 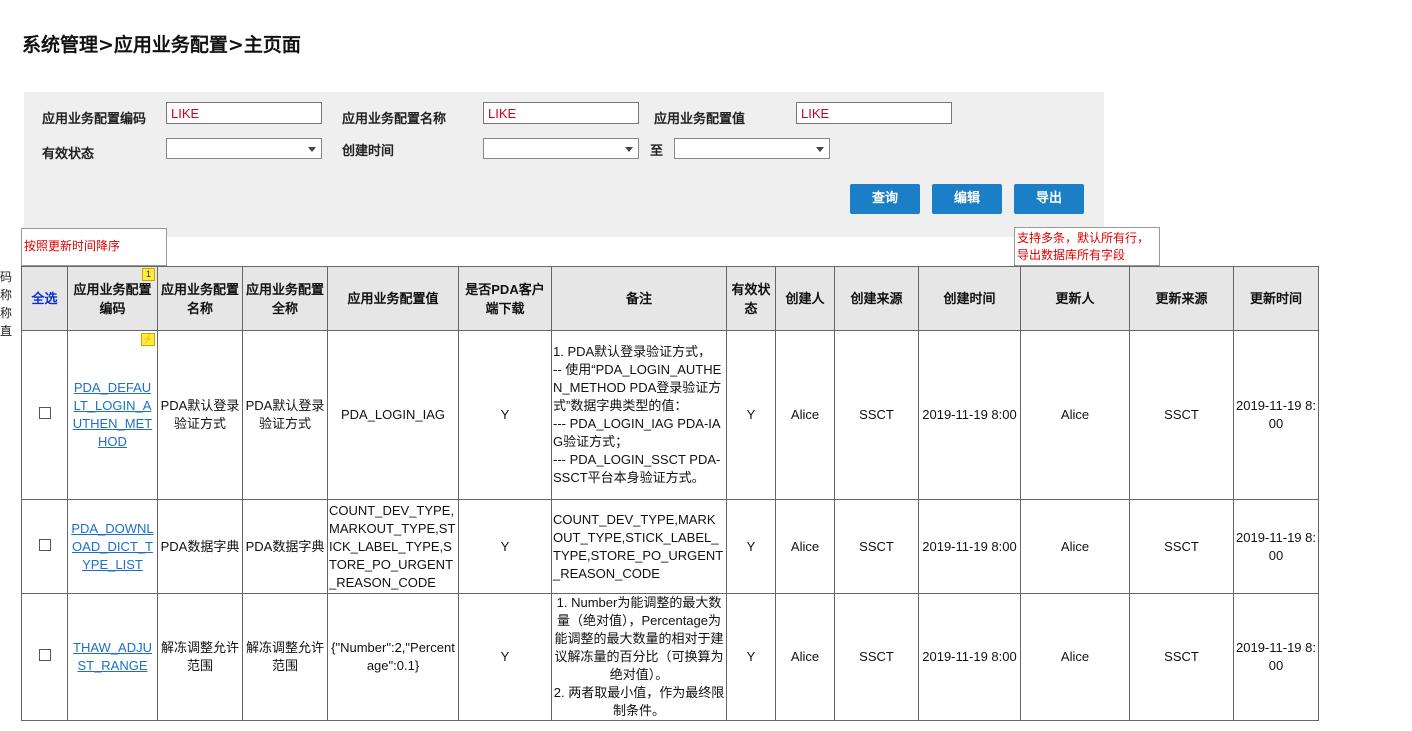 I want to click on fullname-cell: PDA数据字典, so click(x=285, y=546).